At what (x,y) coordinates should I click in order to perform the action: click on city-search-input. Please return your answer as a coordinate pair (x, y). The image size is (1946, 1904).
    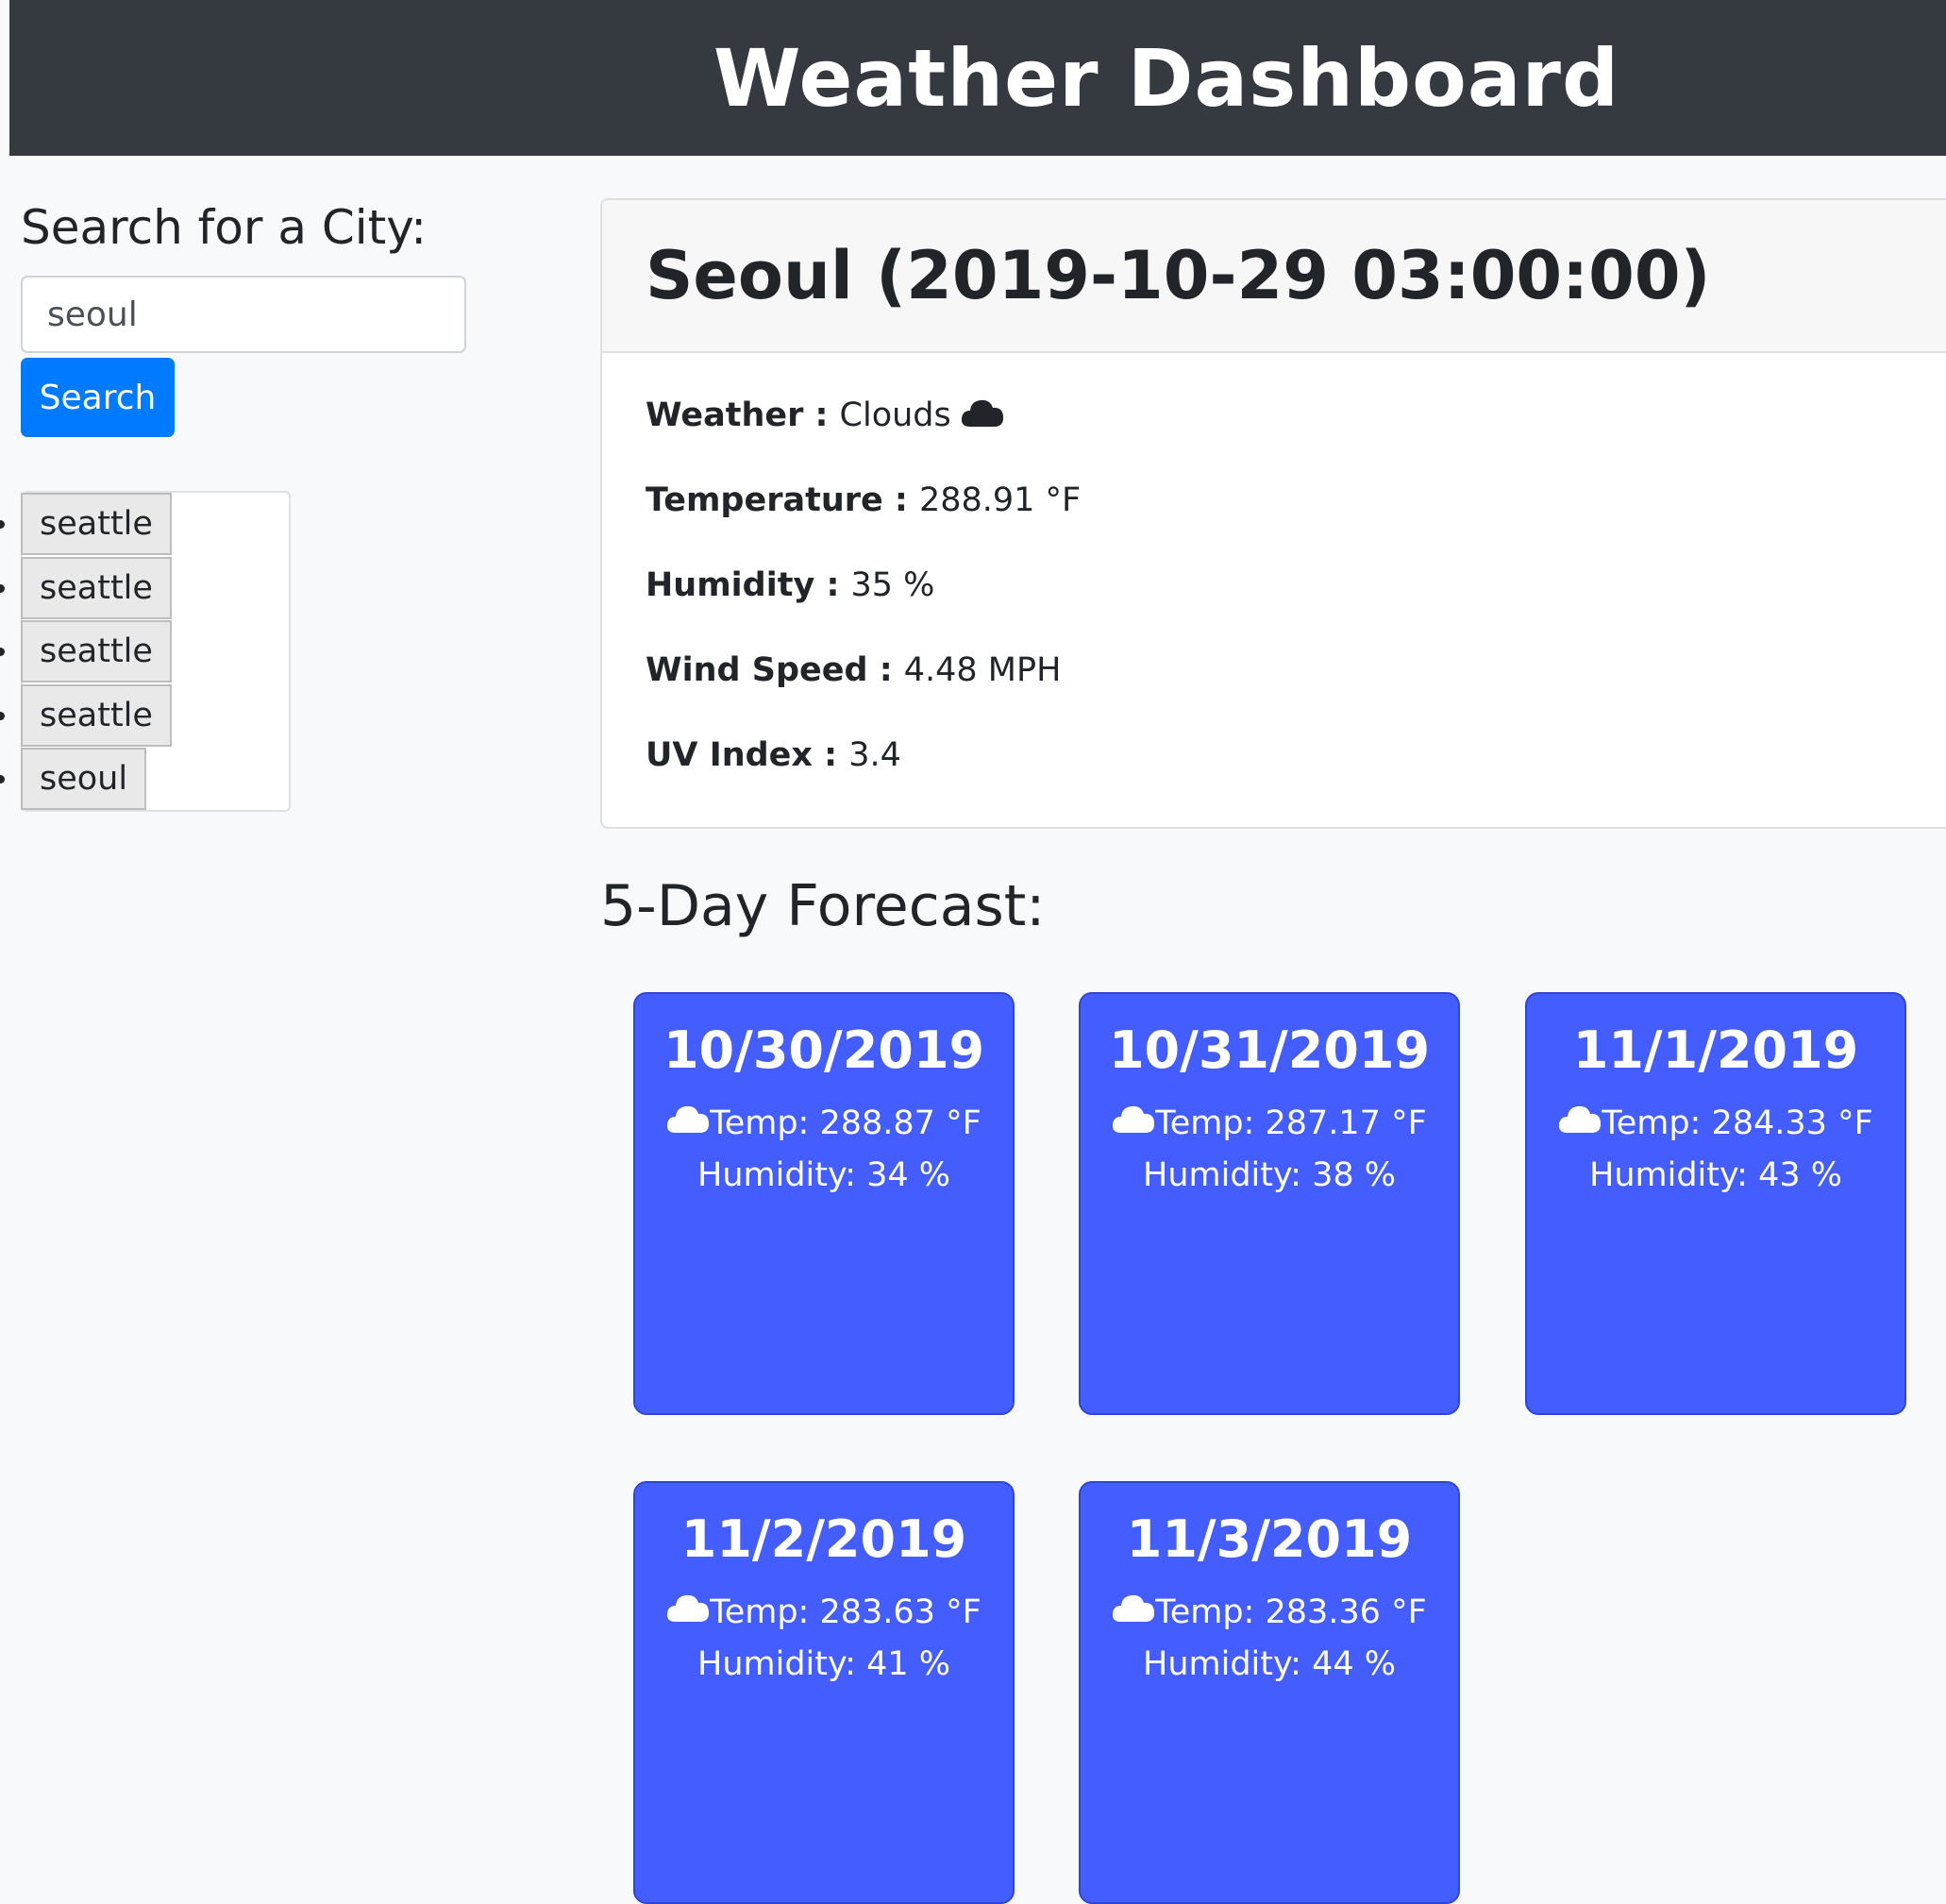
    Looking at the image, I should click on (243, 314).